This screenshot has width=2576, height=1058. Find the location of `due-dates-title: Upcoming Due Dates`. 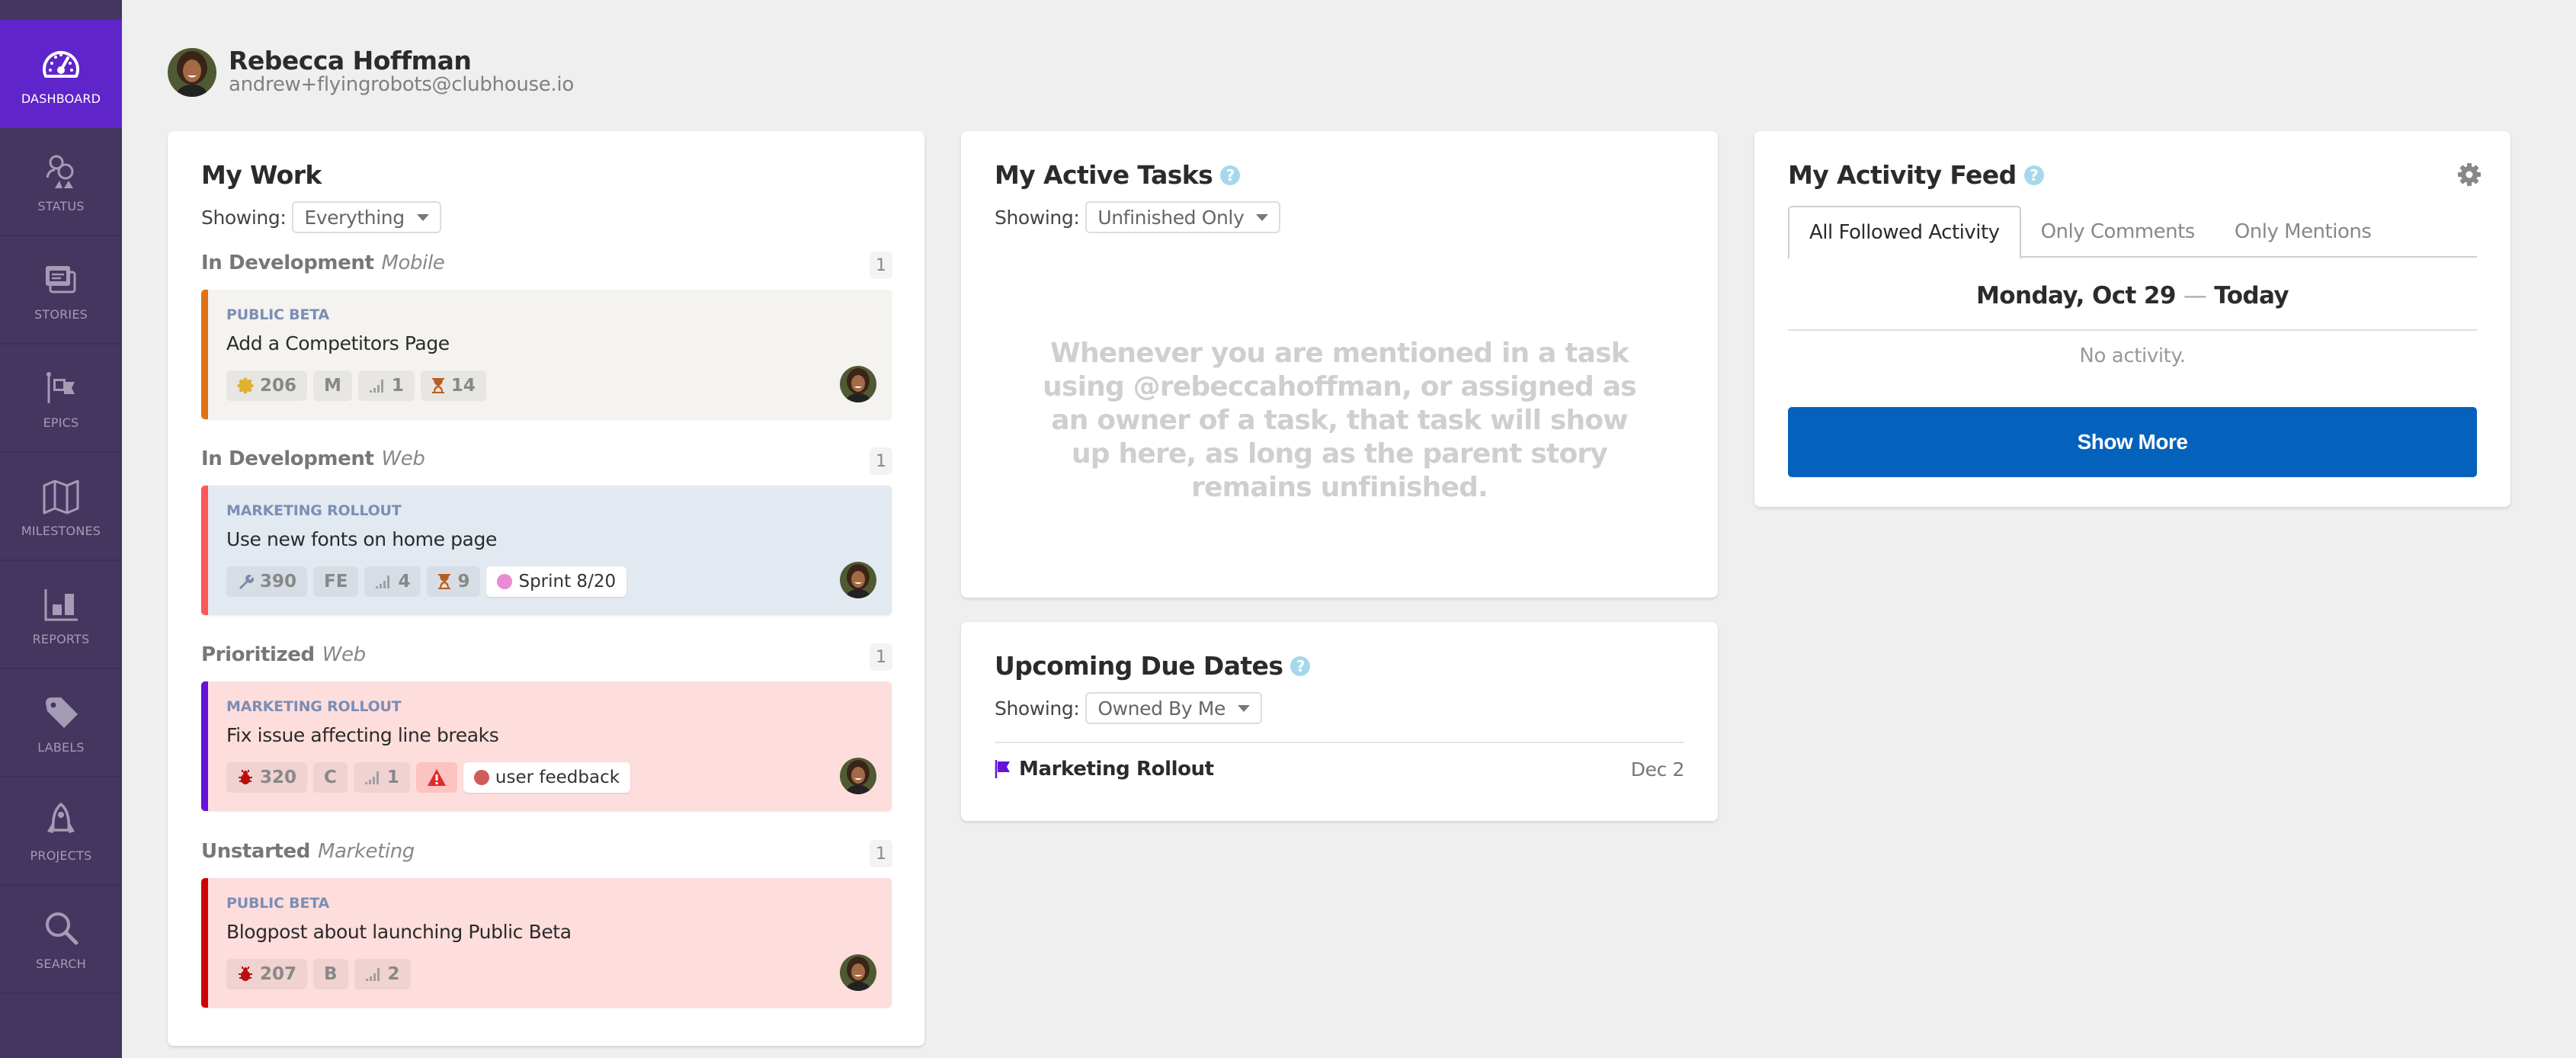

due-dates-title: Upcoming Due Dates is located at coordinates (1139, 666).